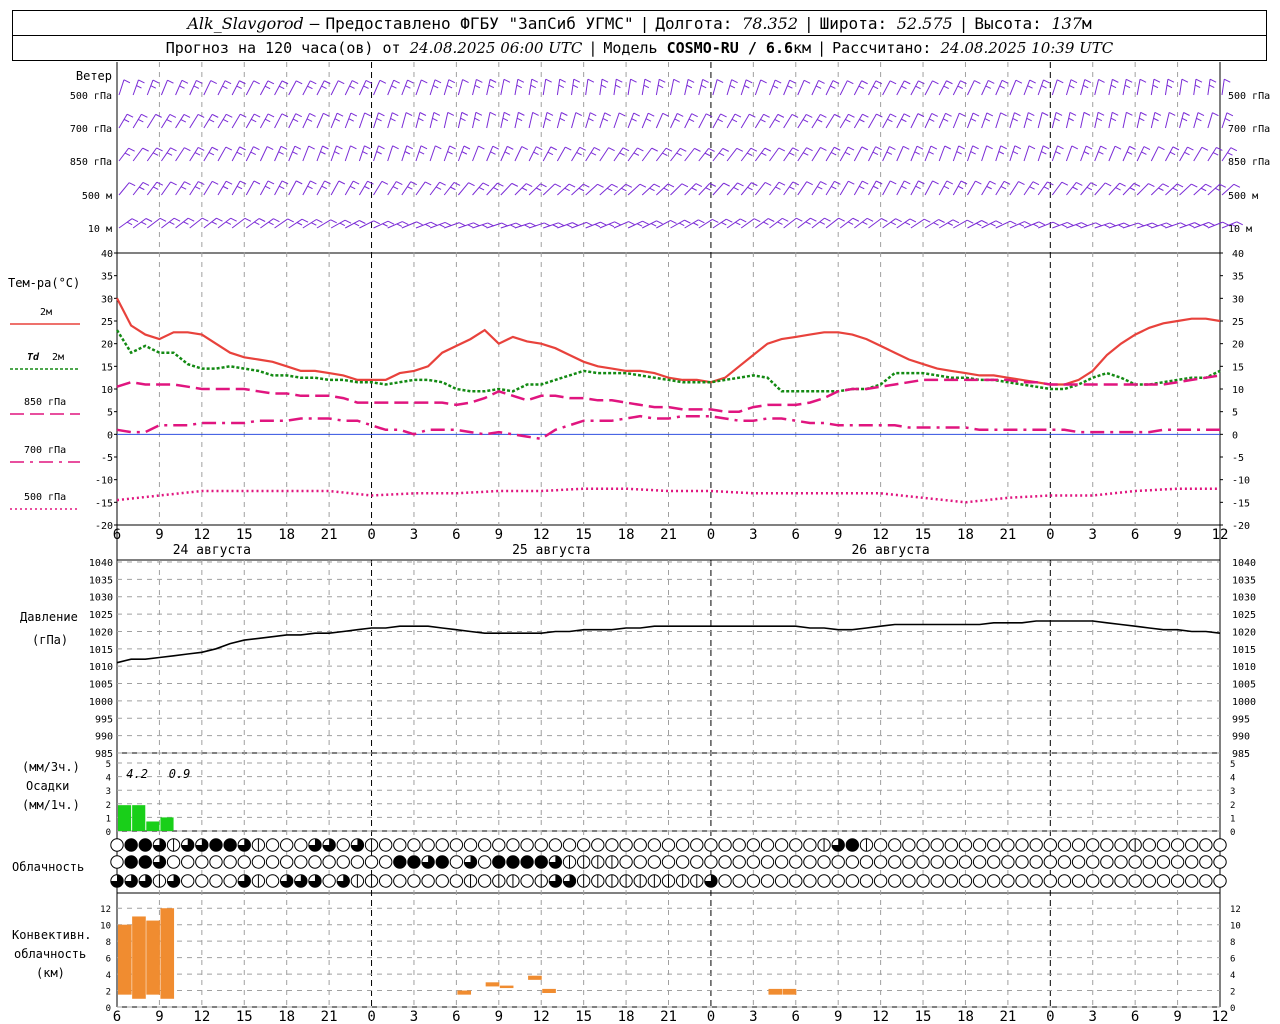 Image resolution: width=1280 pixels, height=1024 pixels. Describe the element at coordinates (104, 737) in the screenshot. I see `pressure-y-tick: 990` at that location.